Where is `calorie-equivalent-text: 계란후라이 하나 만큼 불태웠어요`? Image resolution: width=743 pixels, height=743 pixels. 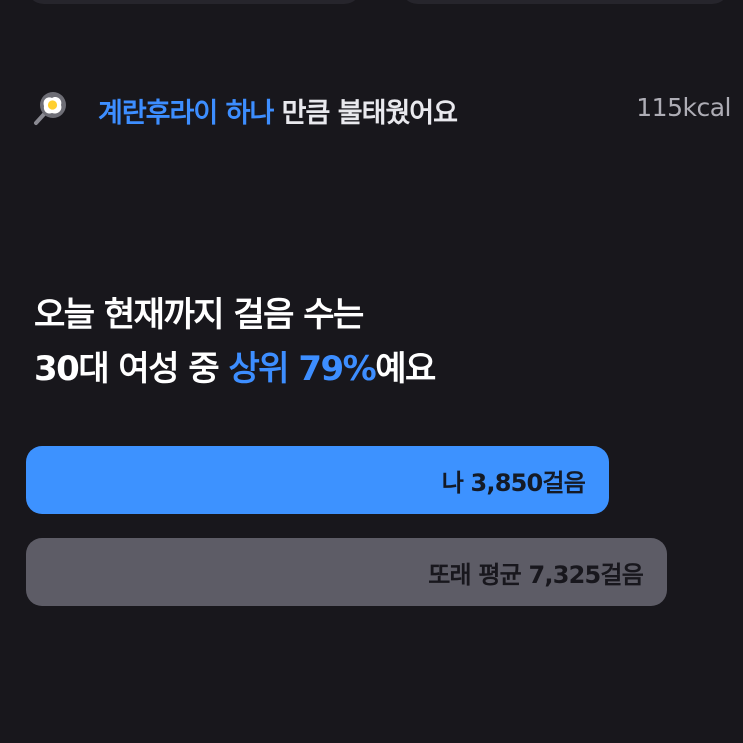 calorie-equivalent-text: 계란후라이 하나 만큼 불태웠어요 is located at coordinates (278, 110).